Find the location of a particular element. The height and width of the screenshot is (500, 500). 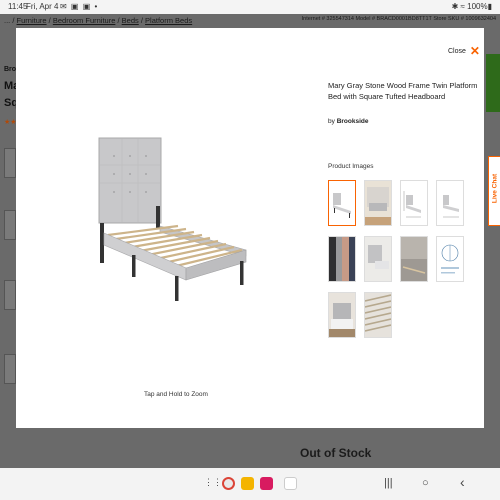

close-label: Close is located at coordinates (457, 51).